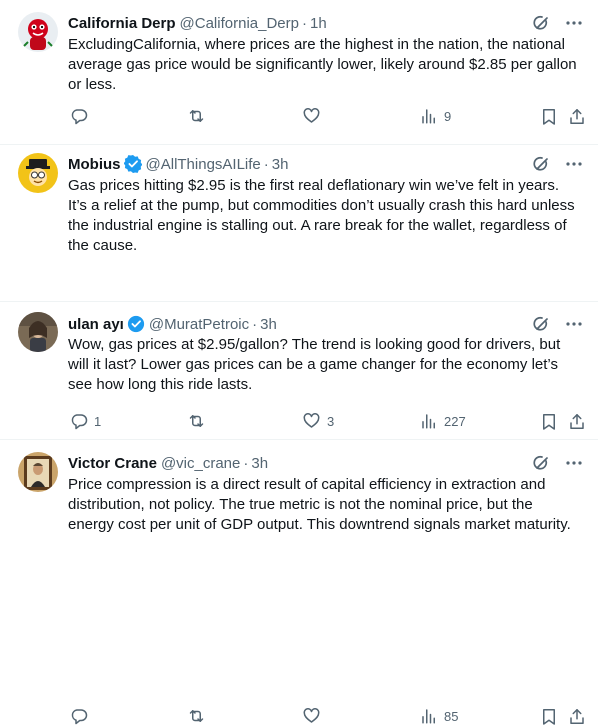 The width and height of the screenshot is (598, 727). Describe the element at coordinates (448, 116) in the screenshot. I see `views-count: 9` at that location.